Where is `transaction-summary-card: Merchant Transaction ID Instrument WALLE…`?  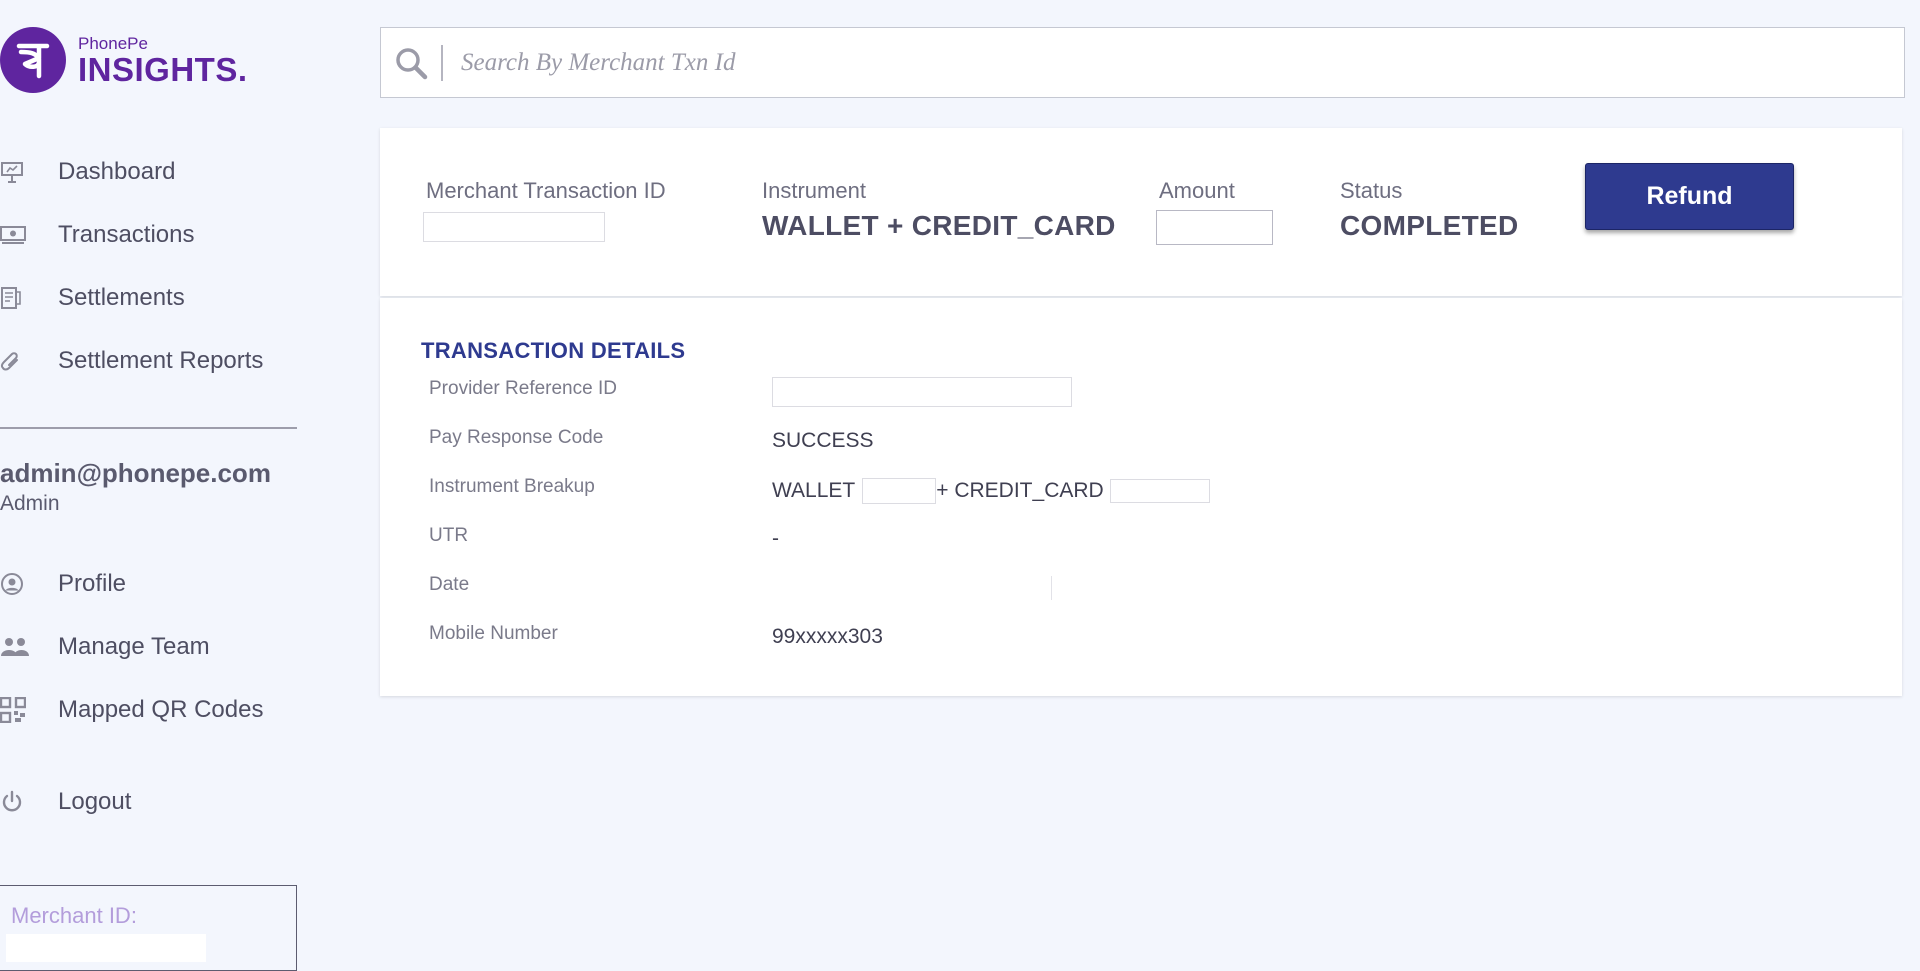
transaction-summary-card: Merchant Transaction ID Instrument WALLE… is located at coordinates (1141, 212).